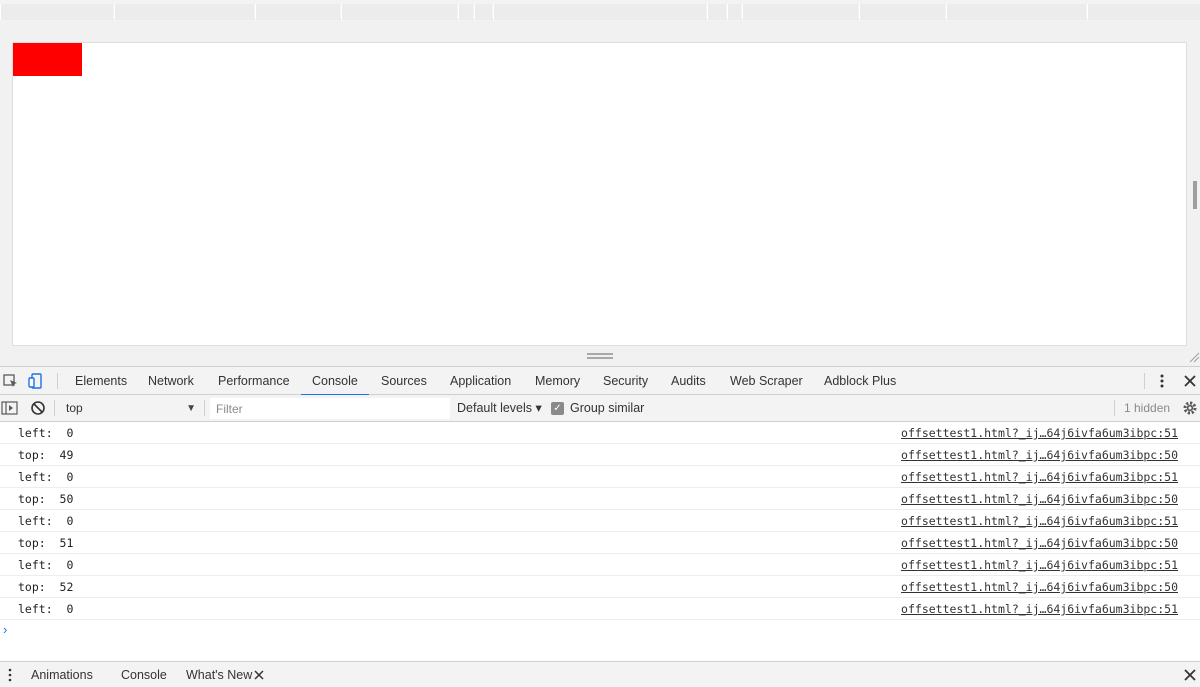  Describe the element at coordinates (46, 499) in the screenshot. I see `console-message-text: top: 50` at that location.